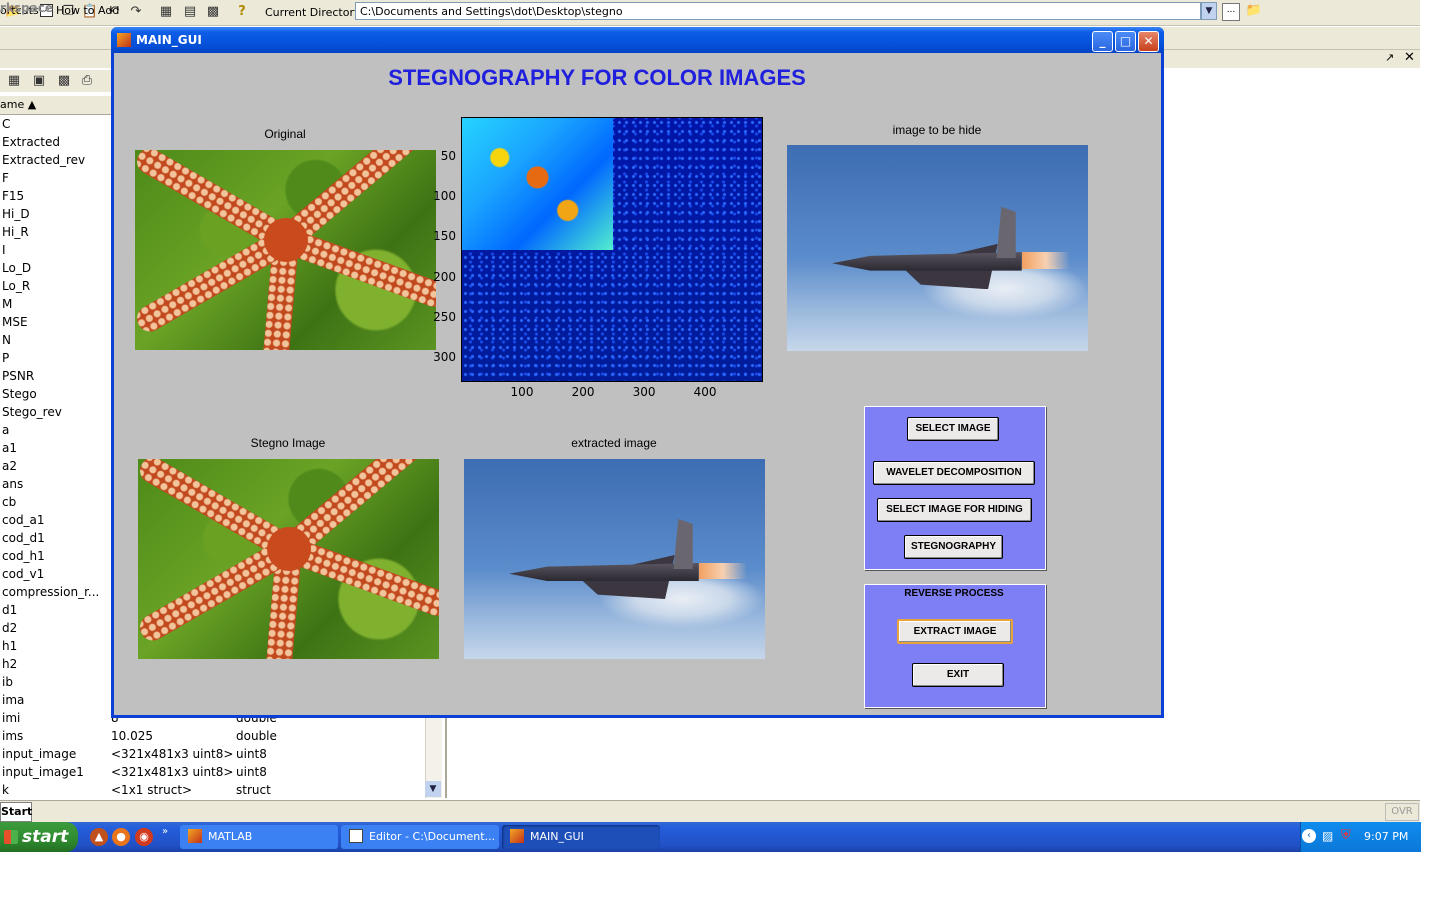  I want to click on x-tick-label: 200, so click(583, 392).